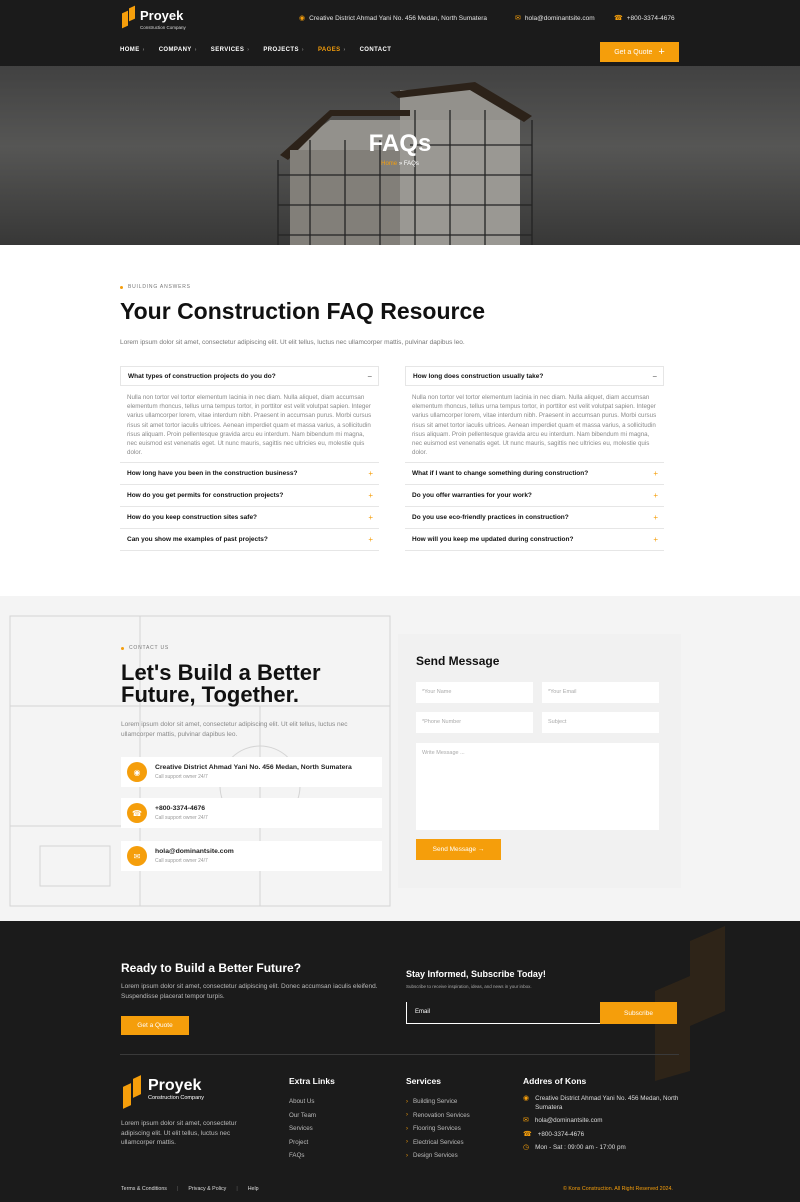 The width and height of the screenshot is (800, 1202). What do you see at coordinates (283, 50) in the screenshot?
I see `nav-projects: PROJECTS ›` at bounding box center [283, 50].